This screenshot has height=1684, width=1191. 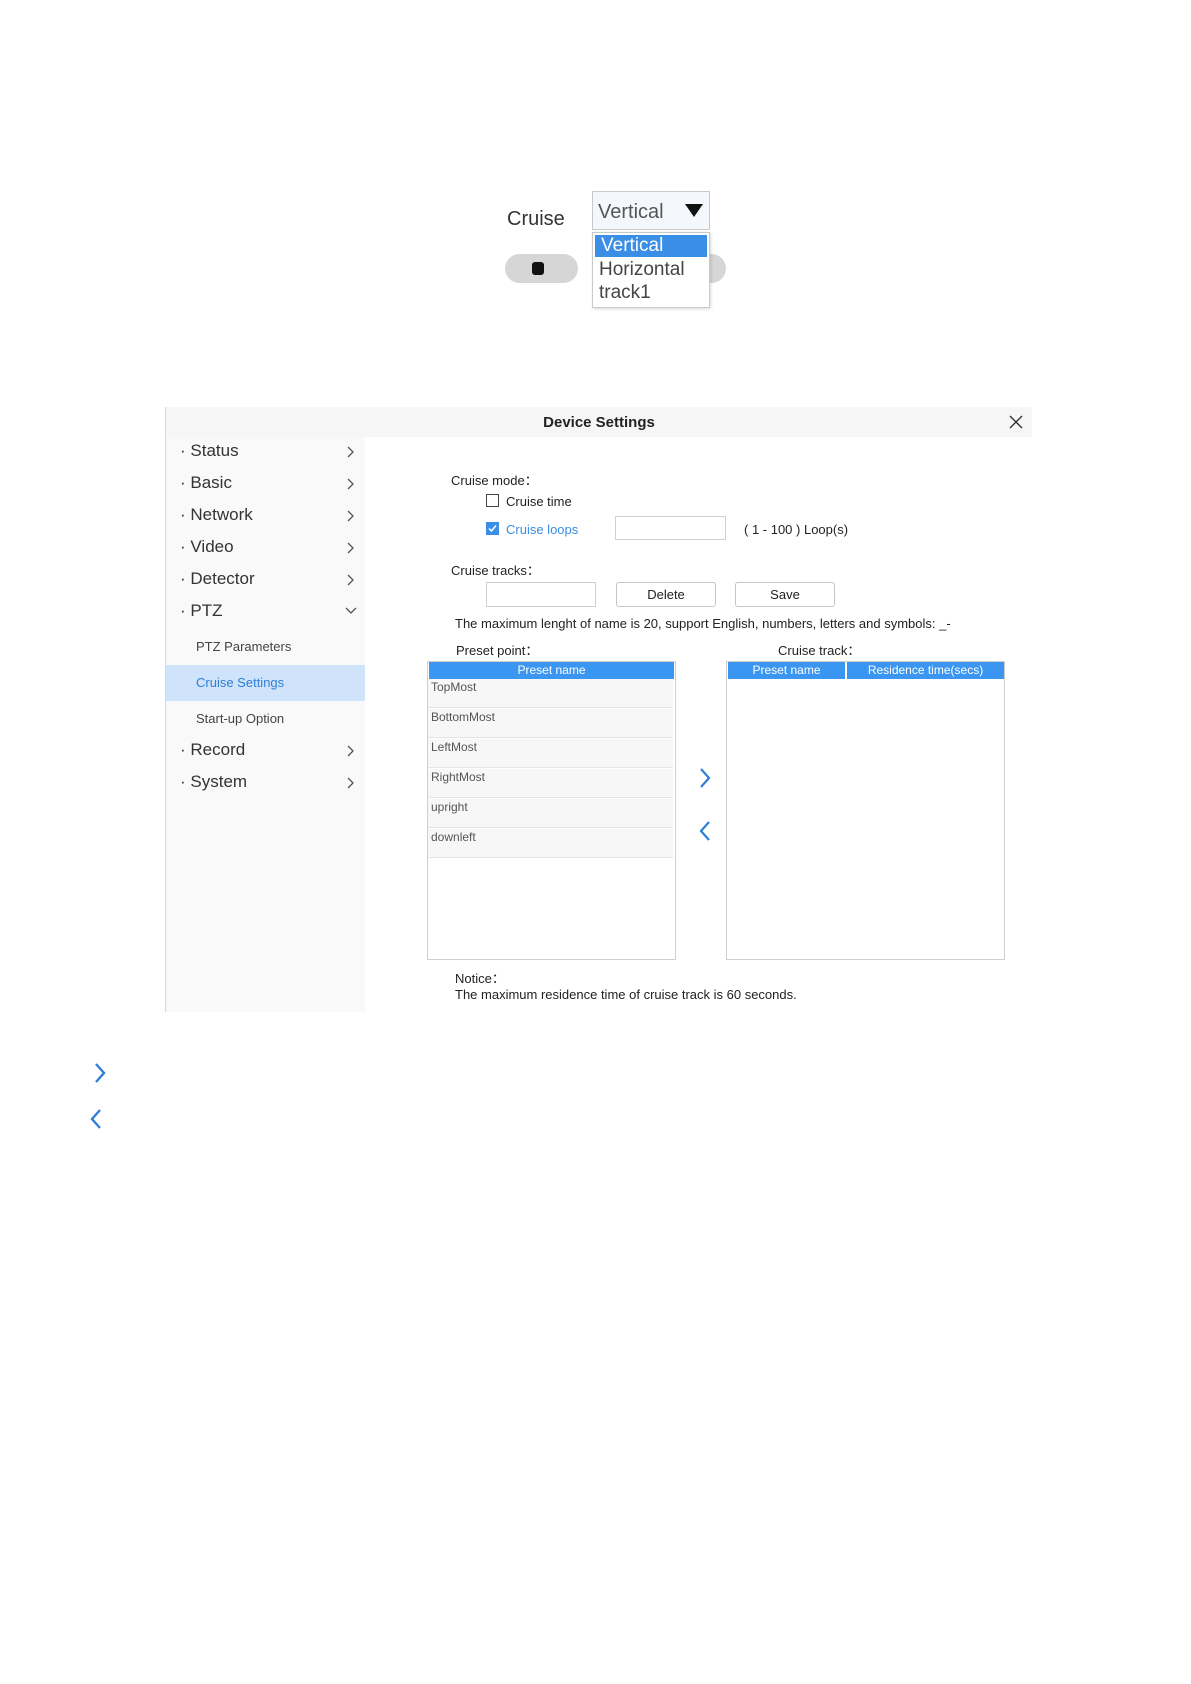 I want to click on move-left-icon, so click(x=705, y=831).